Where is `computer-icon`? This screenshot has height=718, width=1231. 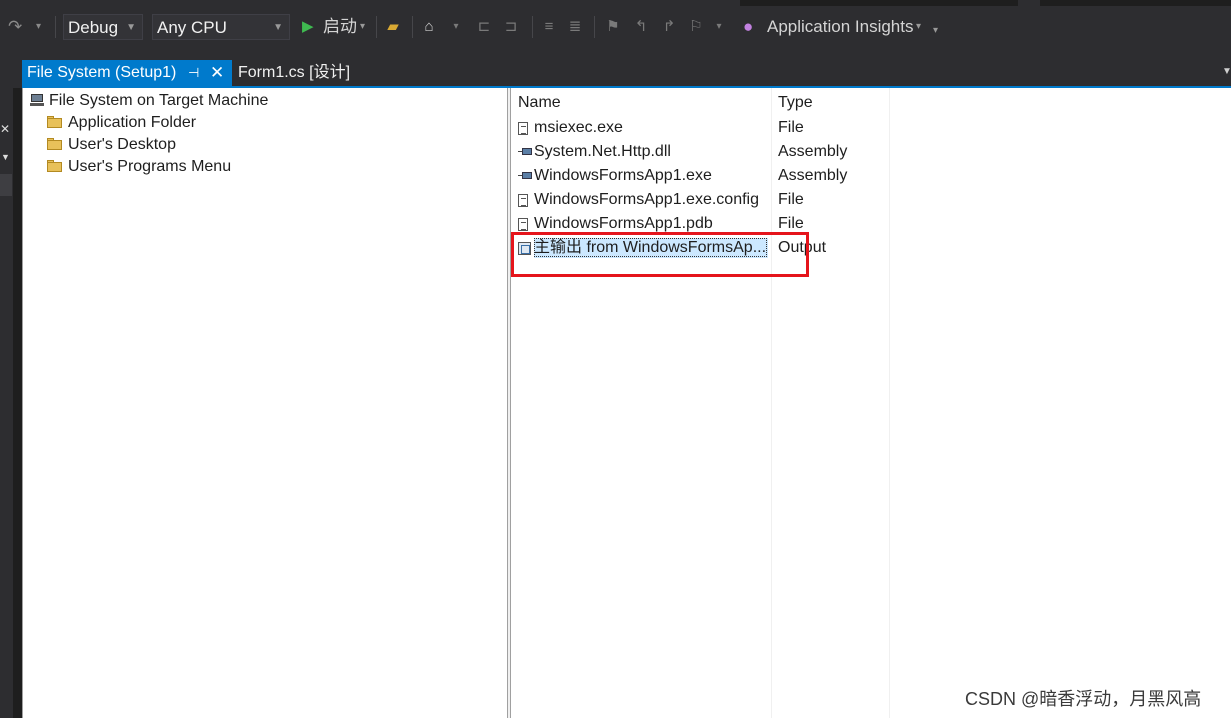 computer-icon is located at coordinates (37, 100).